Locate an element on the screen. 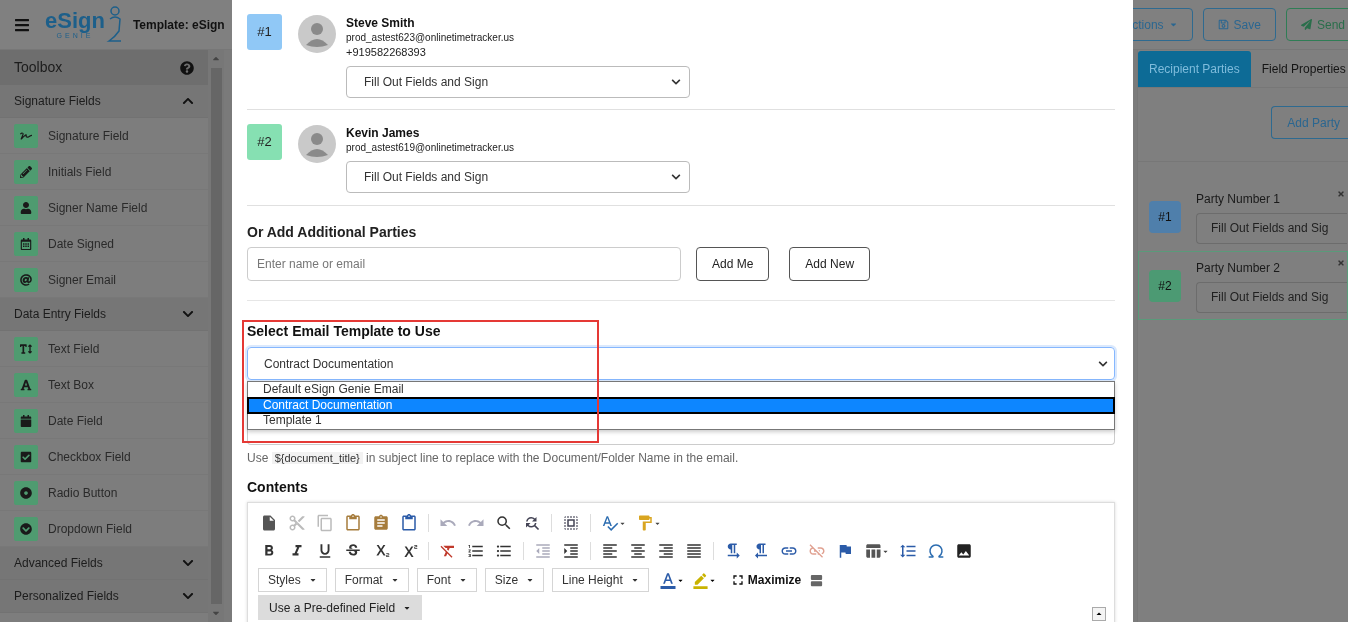  outdent-icon is located at coordinates (543, 551).